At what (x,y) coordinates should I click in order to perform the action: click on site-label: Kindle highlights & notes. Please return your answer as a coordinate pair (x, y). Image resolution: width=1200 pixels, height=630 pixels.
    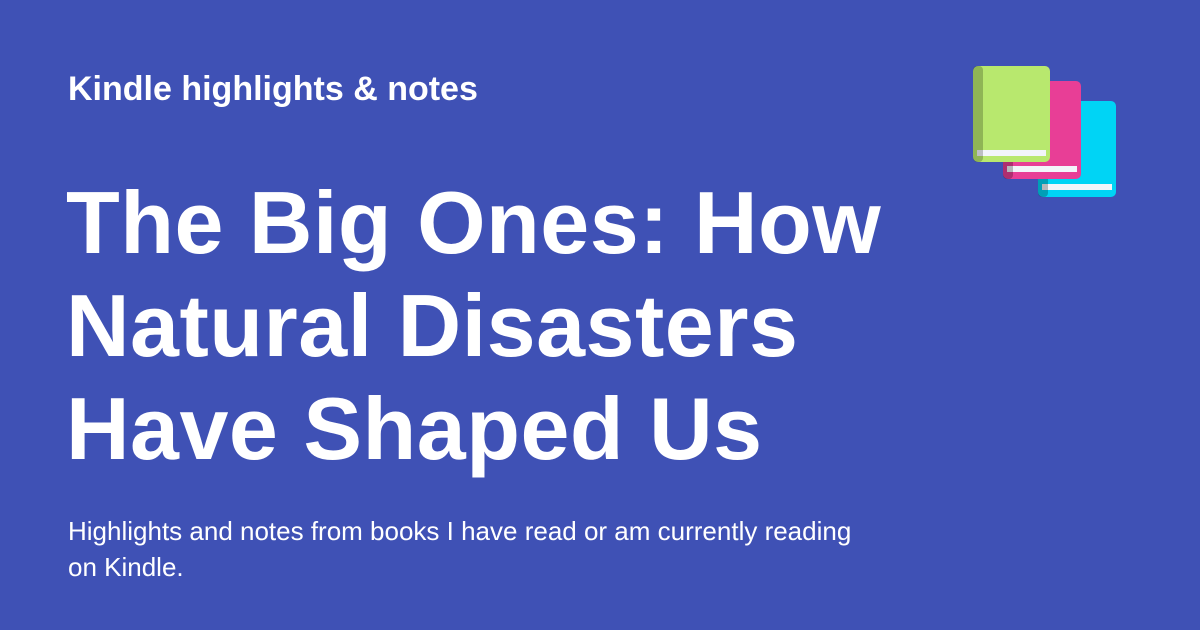
    Looking at the image, I should click on (273, 89).